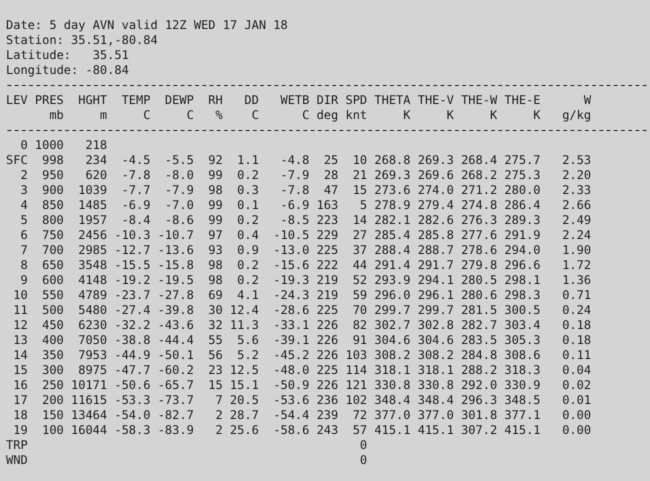 The image size is (650, 481). Describe the element at coordinates (436, 280) in the screenshot. I see `table-cell: 294.1` at that location.